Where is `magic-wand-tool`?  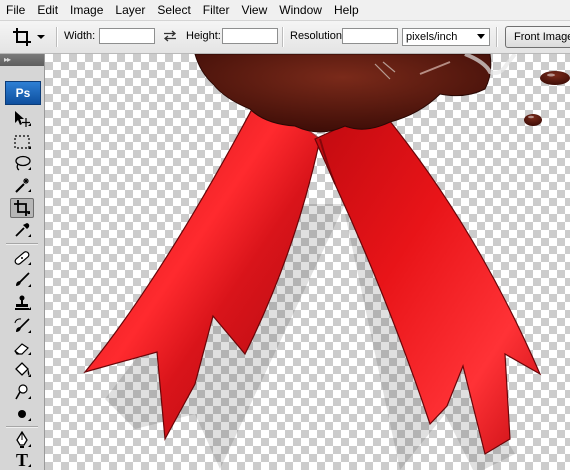 magic-wand-tool is located at coordinates (22, 185).